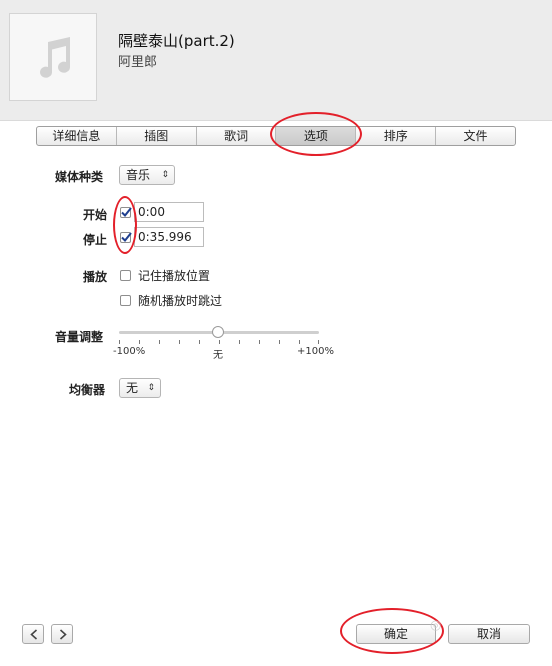 The image size is (552, 666). Describe the element at coordinates (129, 351) in the screenshot. I see `volume-min-label: -100%` at that location.